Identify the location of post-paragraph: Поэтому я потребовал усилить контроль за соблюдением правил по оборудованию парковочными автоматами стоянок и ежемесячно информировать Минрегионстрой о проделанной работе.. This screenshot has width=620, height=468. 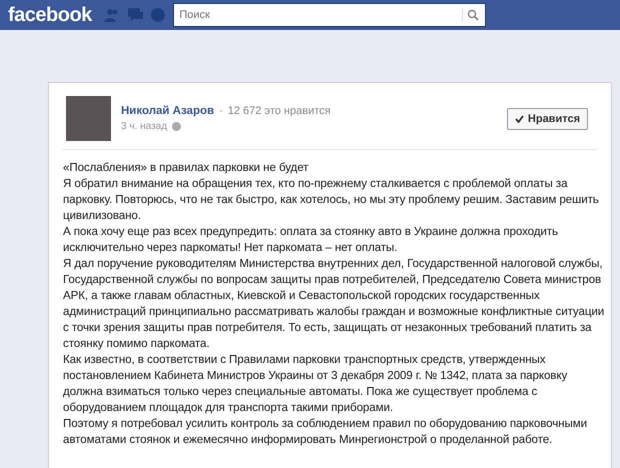
(325, 432).